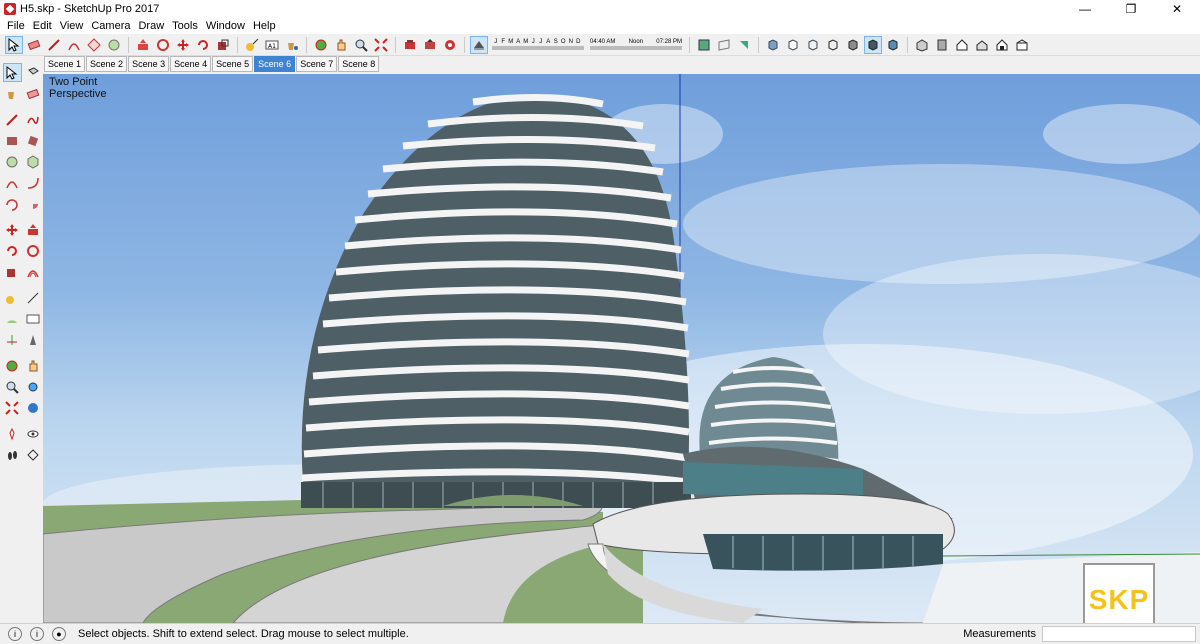 This screenshot has height=644, width=1200. What do you see at coordinates (1119, 634) in the screenshot?
I see `measurements-input` at bounding box center [1119, 634].